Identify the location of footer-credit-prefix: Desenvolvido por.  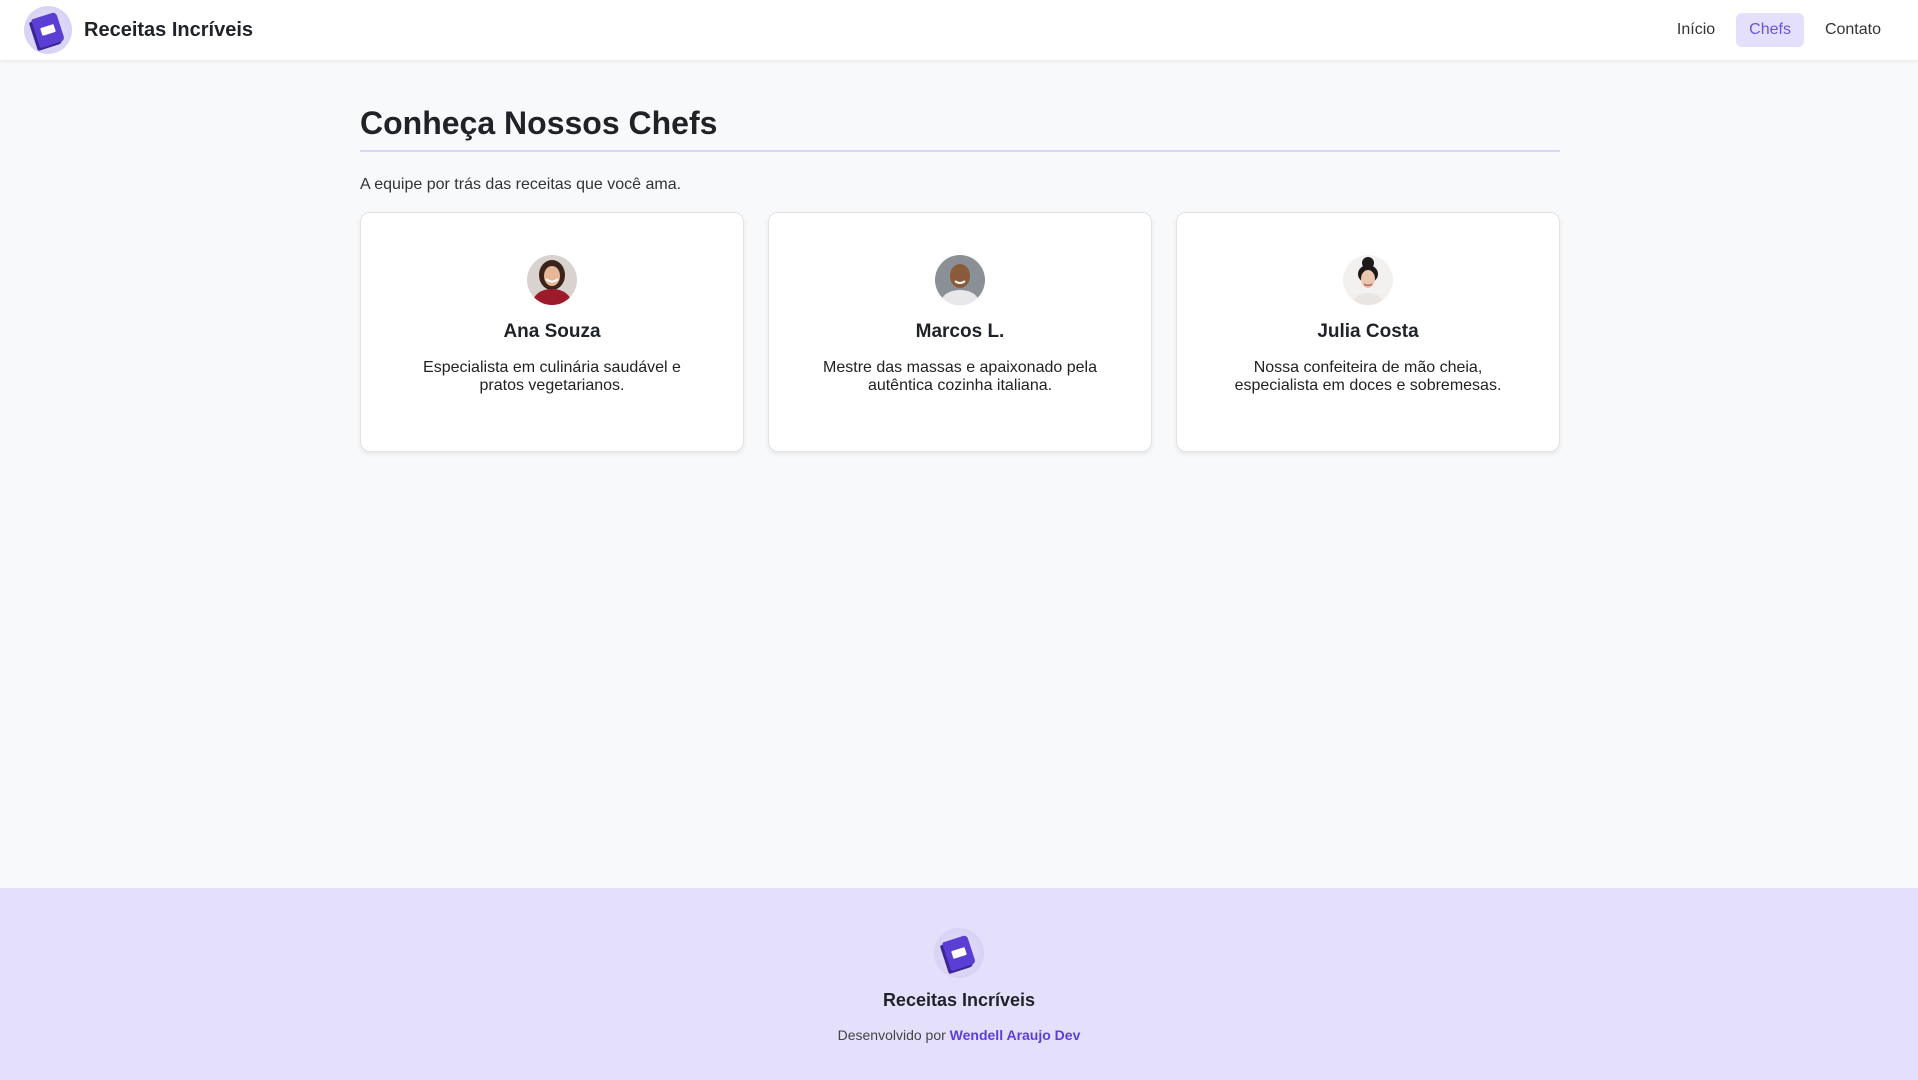
(891, 1035).